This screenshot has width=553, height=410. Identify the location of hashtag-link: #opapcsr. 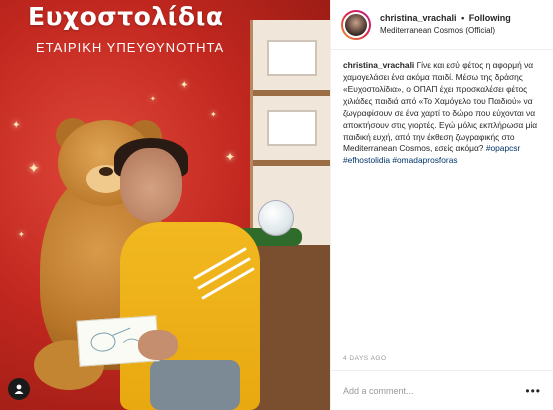
(503, 148).